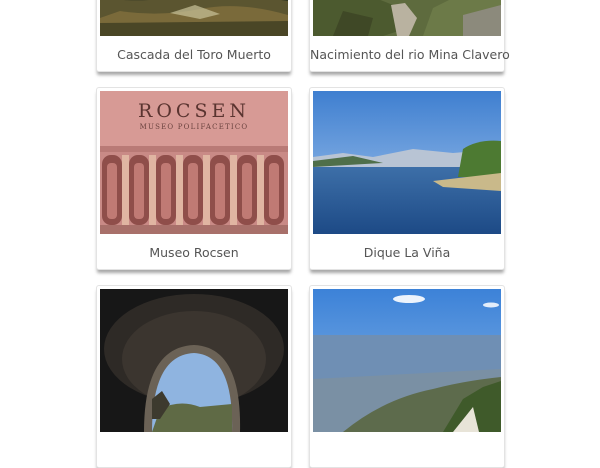  What do you see at coordinates (407, 18) in the screenshot?
I see `river-source-photo` at bounding box center [407, 18].